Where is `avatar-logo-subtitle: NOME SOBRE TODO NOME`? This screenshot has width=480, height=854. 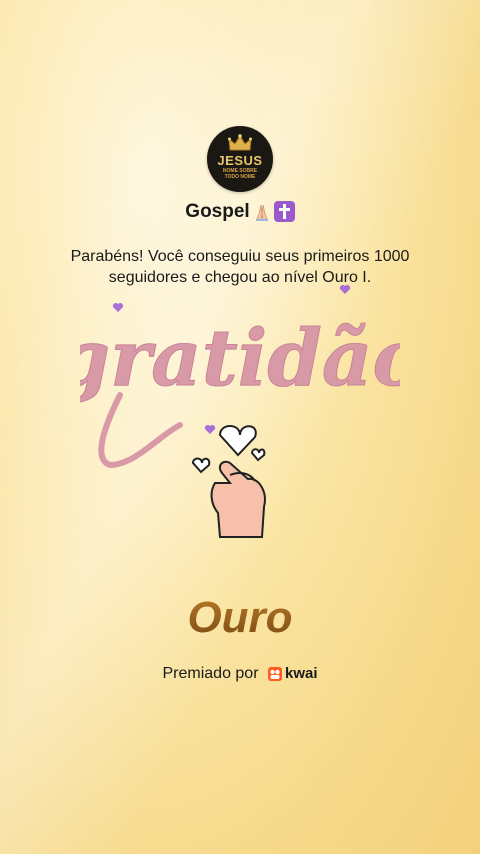 avatar-logo-subtitle: NOME SOBRE TODO NOME is located at coordinates (240, 174).